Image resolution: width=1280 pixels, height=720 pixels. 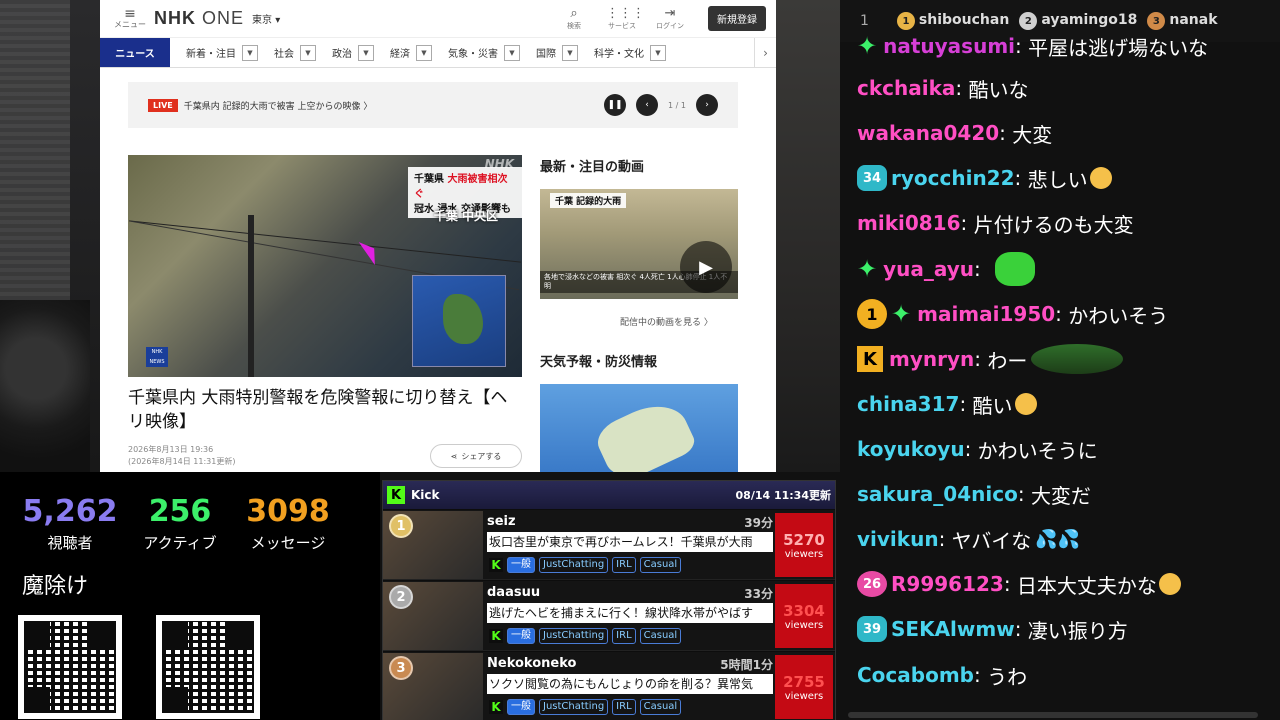 What do you see at coordinates (804, 539) in the screenshot?
I see `viewer-count: 5270` at bounding box center [804, 539].